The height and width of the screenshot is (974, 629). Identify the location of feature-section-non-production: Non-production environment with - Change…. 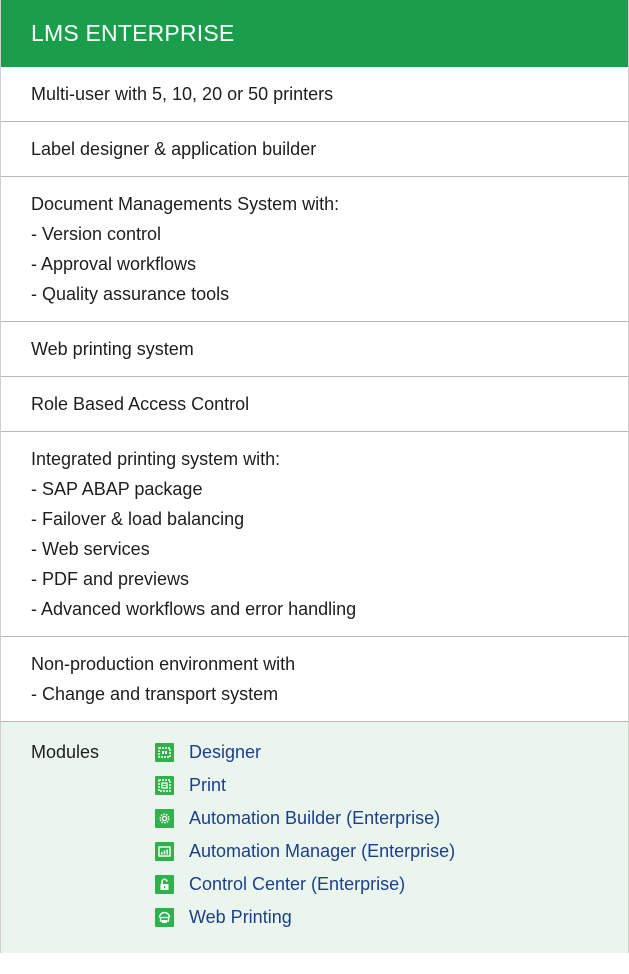
(314, 679).